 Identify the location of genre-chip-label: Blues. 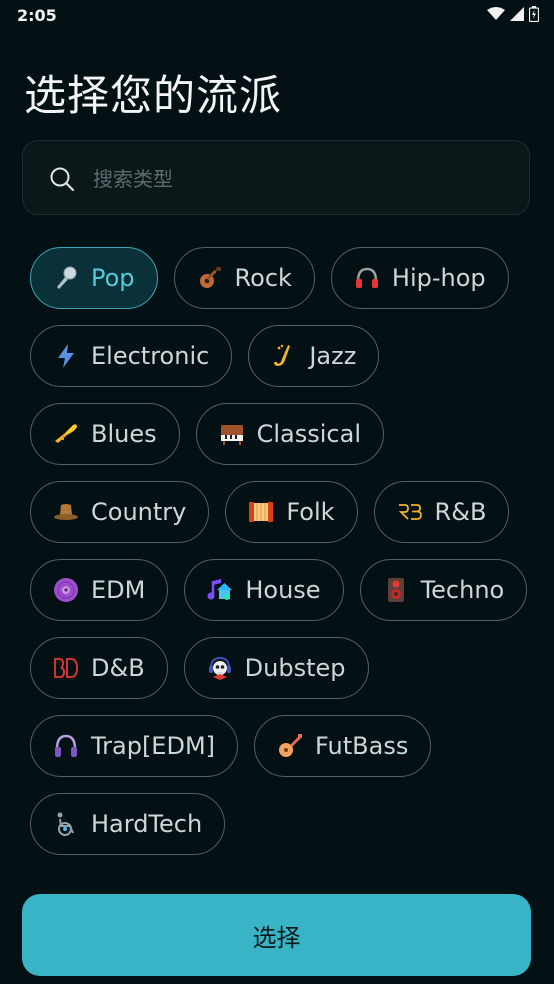
(124, 434).